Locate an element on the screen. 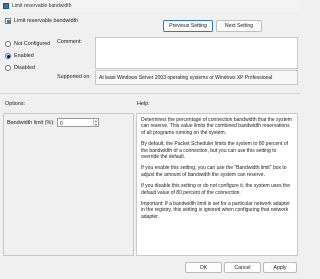 The height and width of the screenshot is (279, 320). policy-name: Limit reservable bandwidth is located at coordinates (46, 21).